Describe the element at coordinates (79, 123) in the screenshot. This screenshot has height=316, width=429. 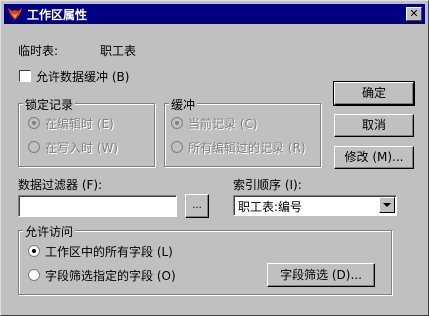
I see `lock-on-edit-label: 在编辑时 (E)` at that location.